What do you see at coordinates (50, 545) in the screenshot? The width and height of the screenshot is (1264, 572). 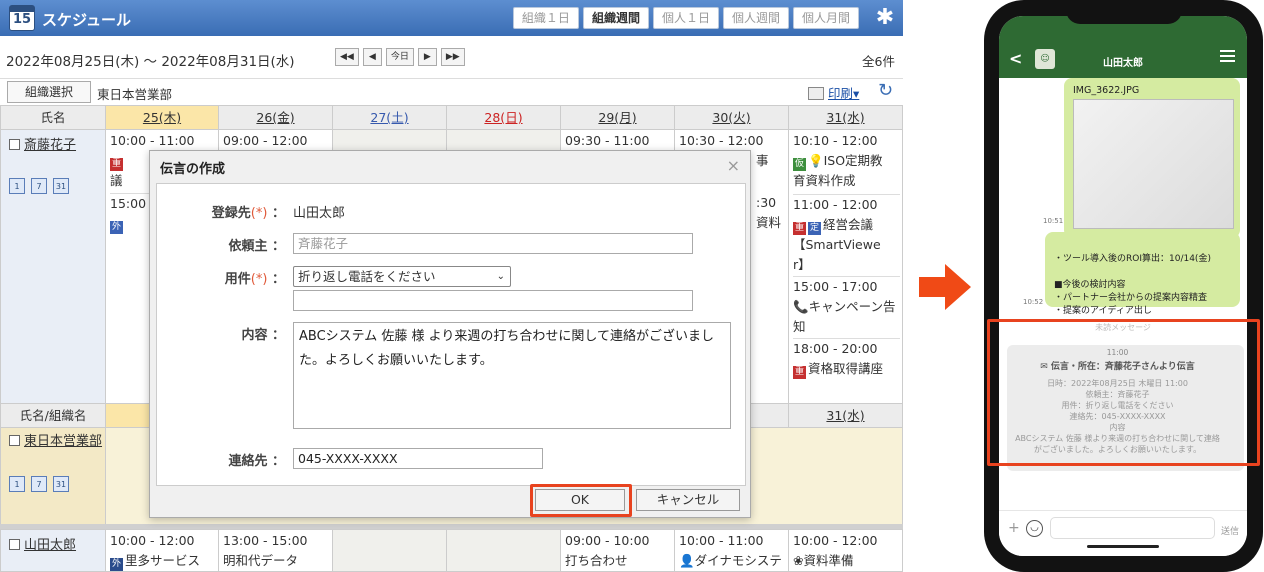 I see `user-link: 山田太郎` at bounding box center [50, 545].